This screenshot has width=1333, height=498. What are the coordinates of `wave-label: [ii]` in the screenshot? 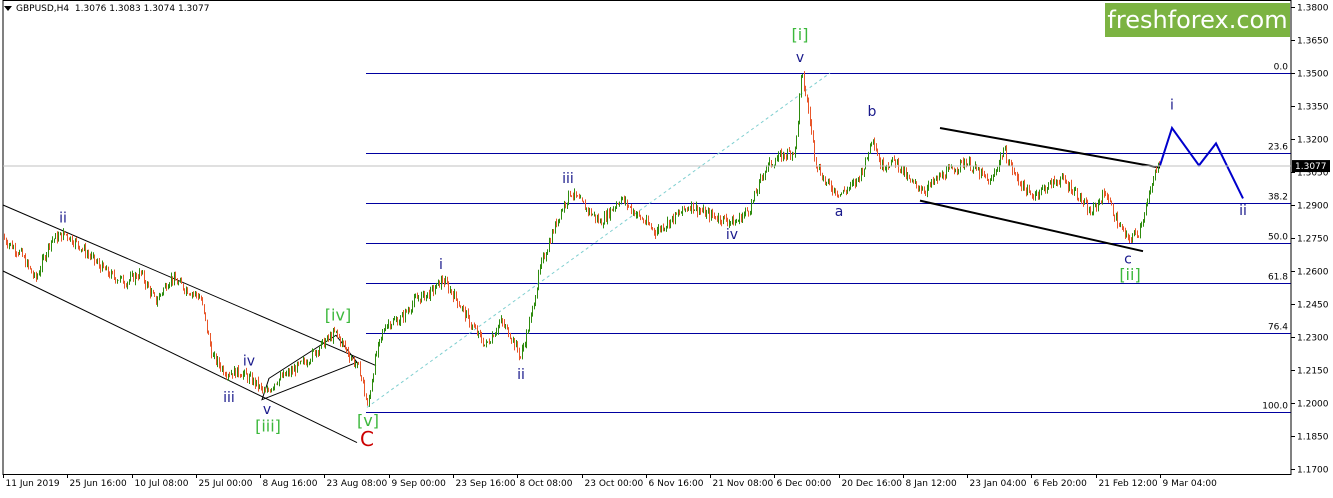 It's located at (1129, 274).